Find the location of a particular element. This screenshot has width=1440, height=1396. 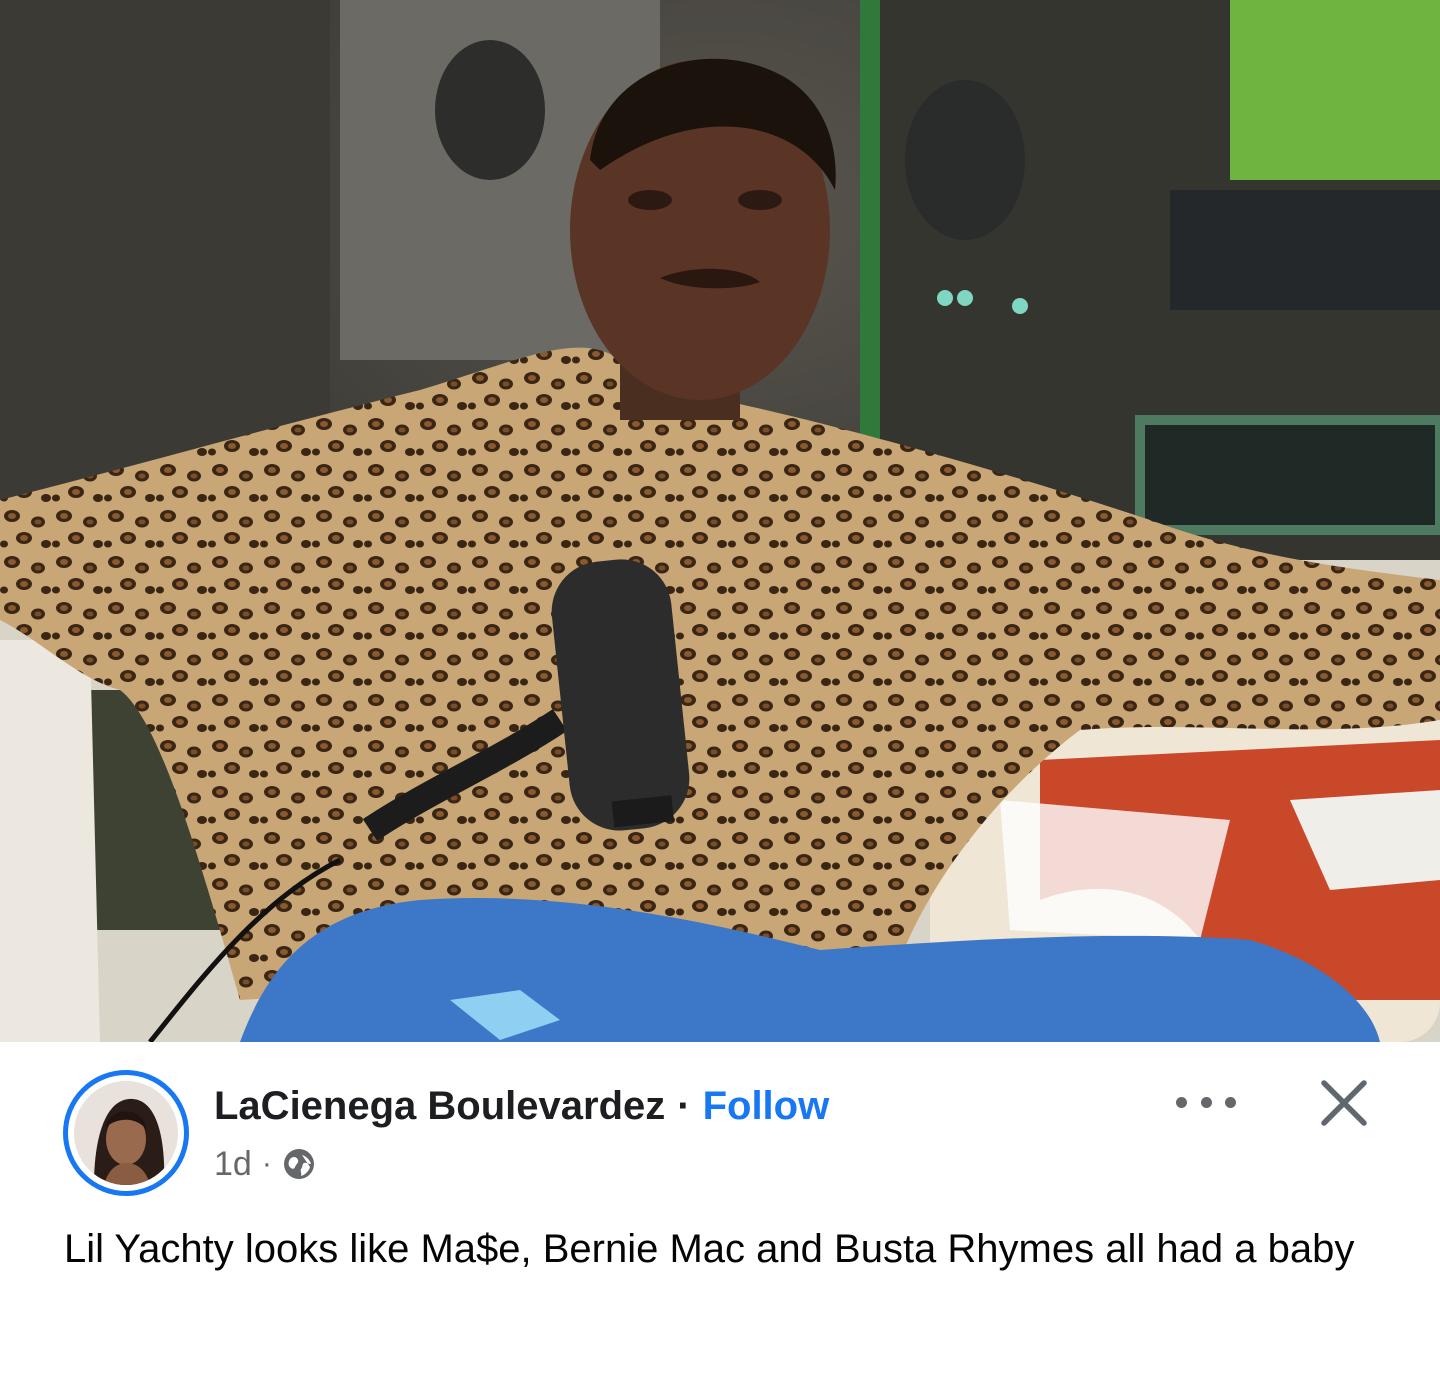

post-meta: 1d · is located at coordinates (265, 1164).